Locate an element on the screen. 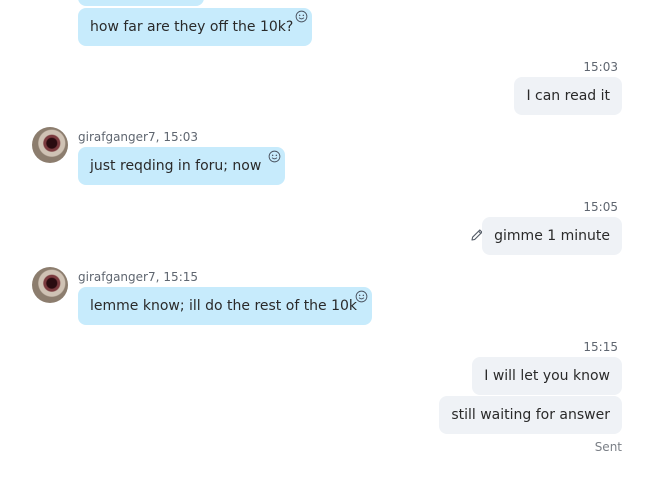  message-text: lemme know; ill do the rest of the 10k is located at coordinates (224, 306).